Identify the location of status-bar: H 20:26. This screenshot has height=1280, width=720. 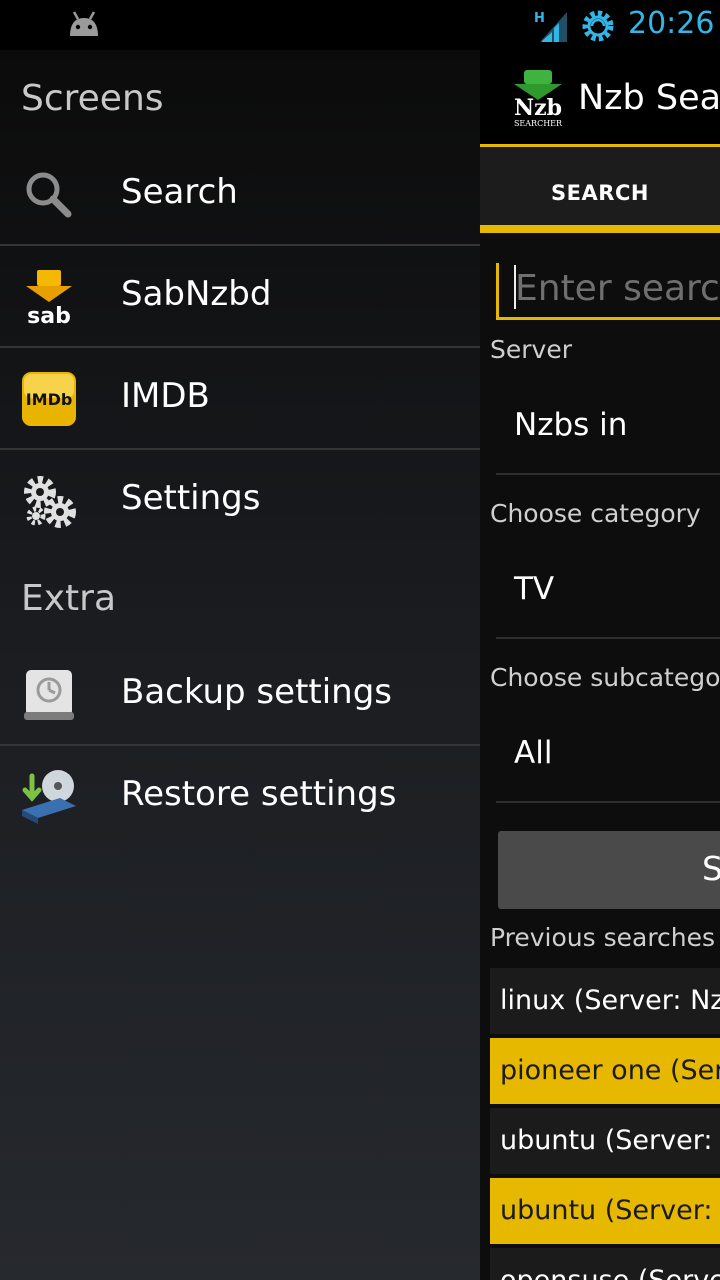
(360, 25).